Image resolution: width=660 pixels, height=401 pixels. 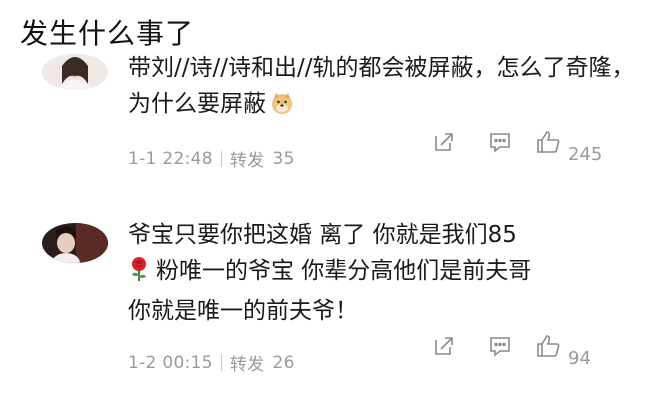 What do you see at coordinates (170, 158) in the screenshot?
I see `comment-date: 1-1 22:48` at bounding box center [170, 158].